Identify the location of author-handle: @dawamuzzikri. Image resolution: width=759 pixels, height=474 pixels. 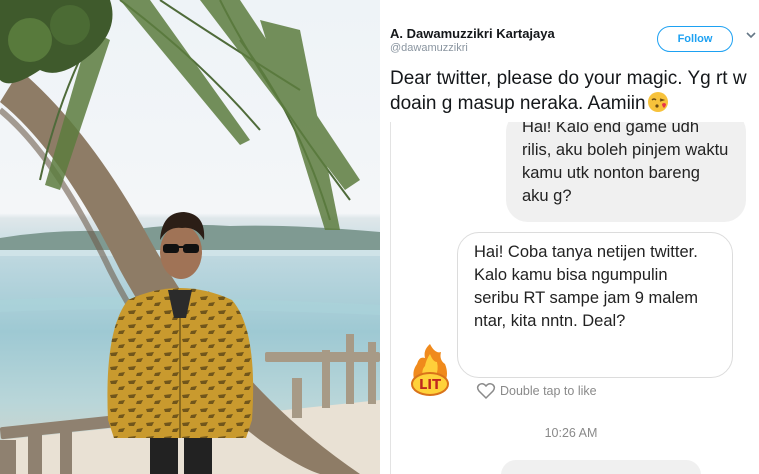
(429, 48).